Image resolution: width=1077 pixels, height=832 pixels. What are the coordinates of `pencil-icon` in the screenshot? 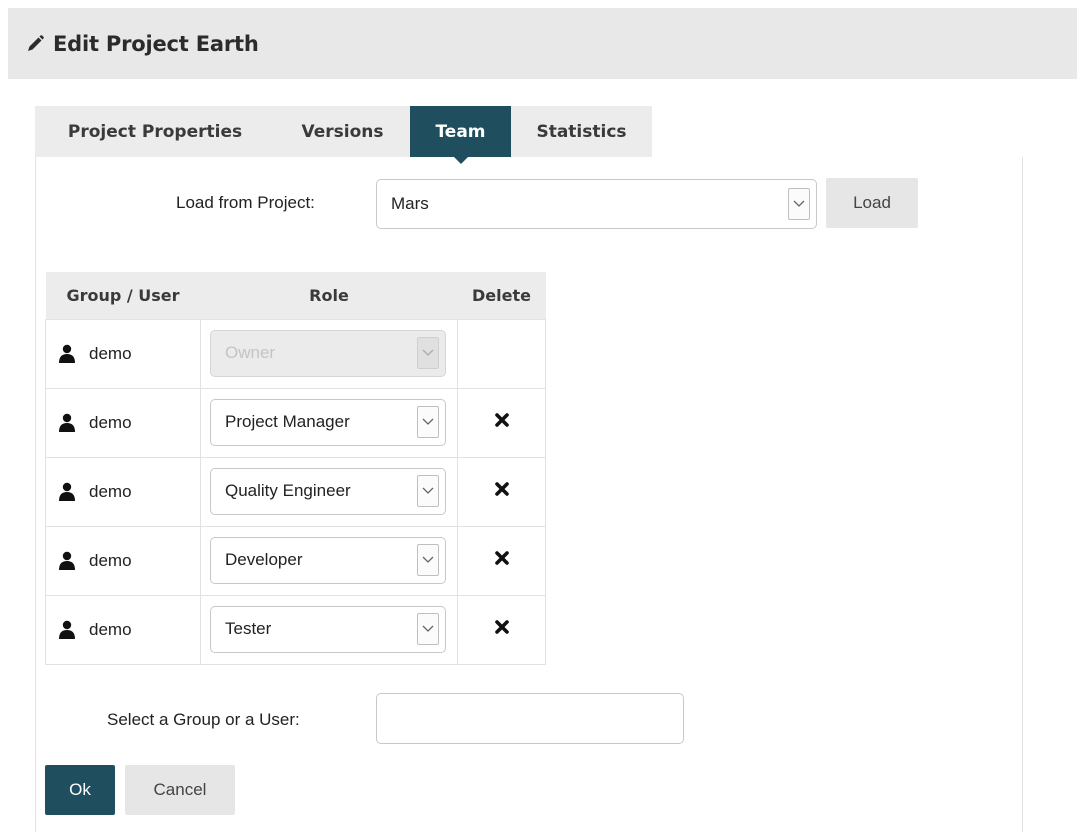 It's located at (36, 44).